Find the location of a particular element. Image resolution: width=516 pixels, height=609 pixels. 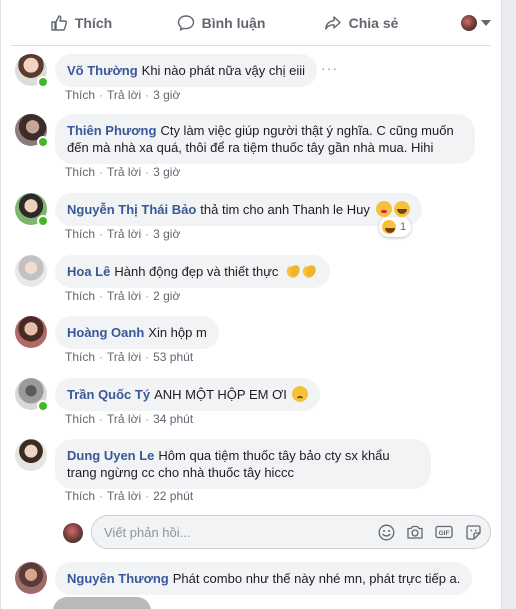

comment-meta: Thích · Trả lời · 34 phút is located at coordinates (129, 419).